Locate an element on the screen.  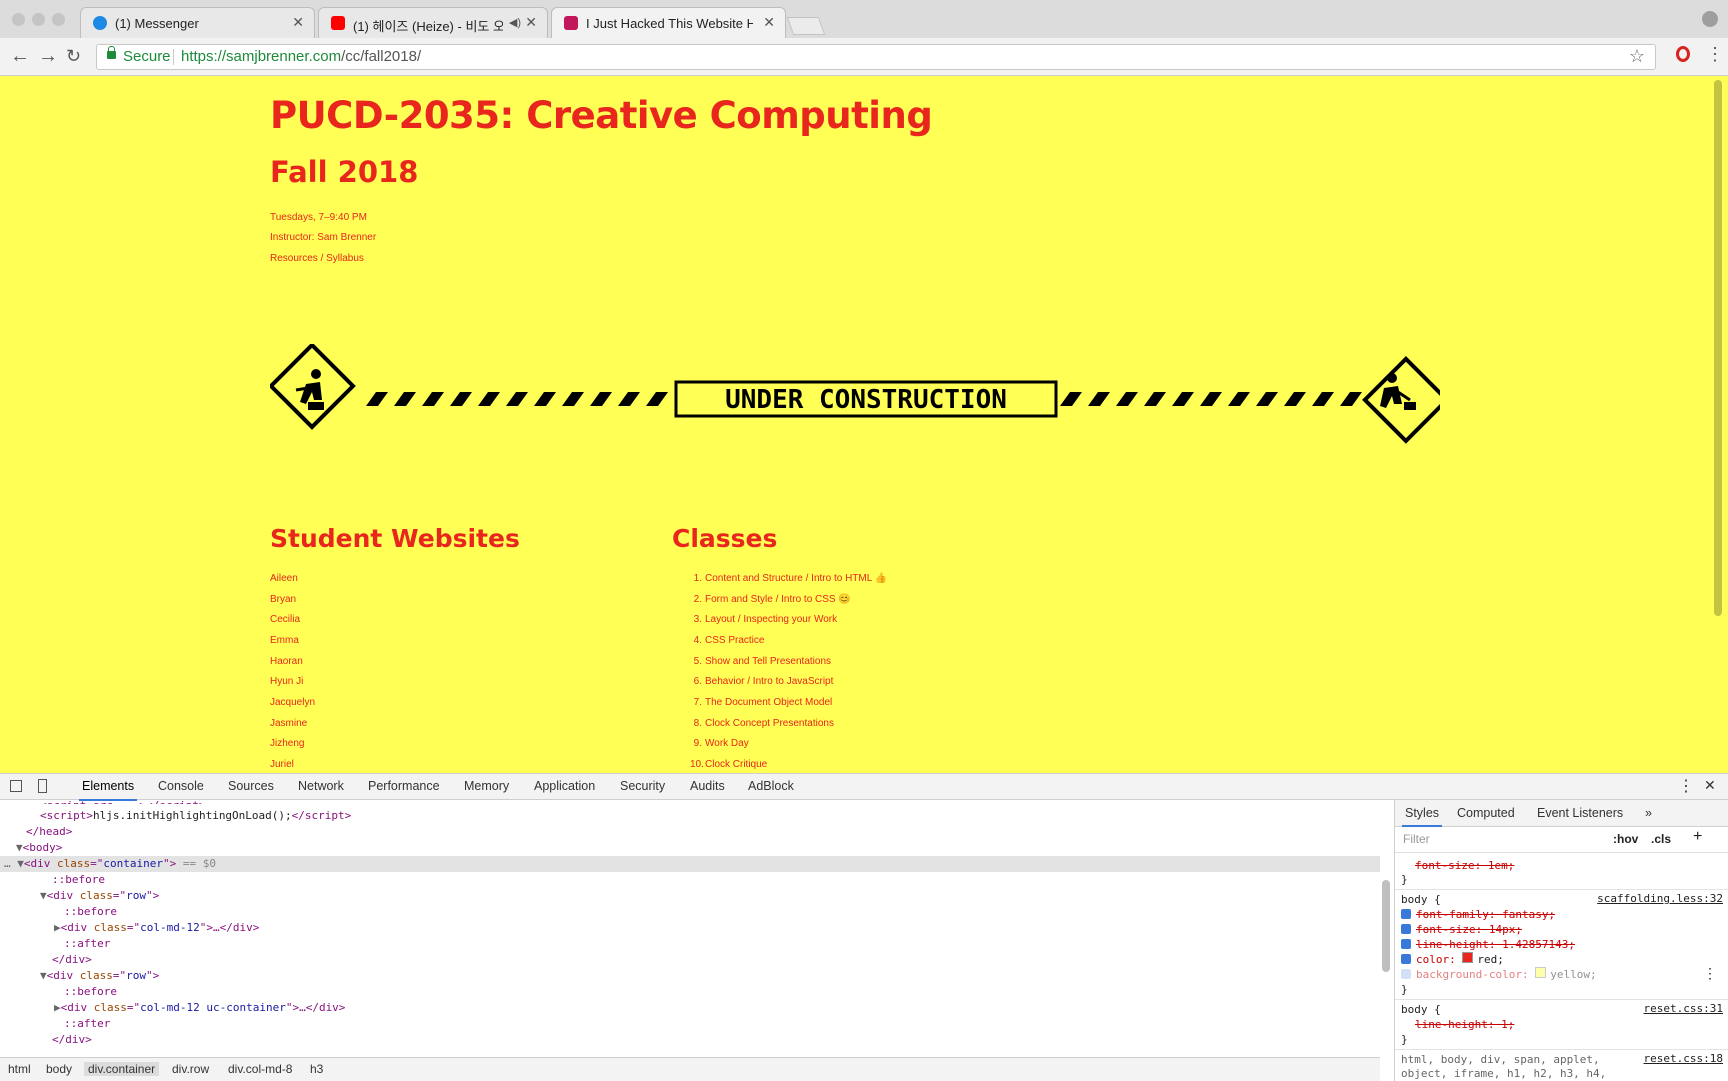
class-link: 7. The Document Object Model is located at coordinates (761, 702).